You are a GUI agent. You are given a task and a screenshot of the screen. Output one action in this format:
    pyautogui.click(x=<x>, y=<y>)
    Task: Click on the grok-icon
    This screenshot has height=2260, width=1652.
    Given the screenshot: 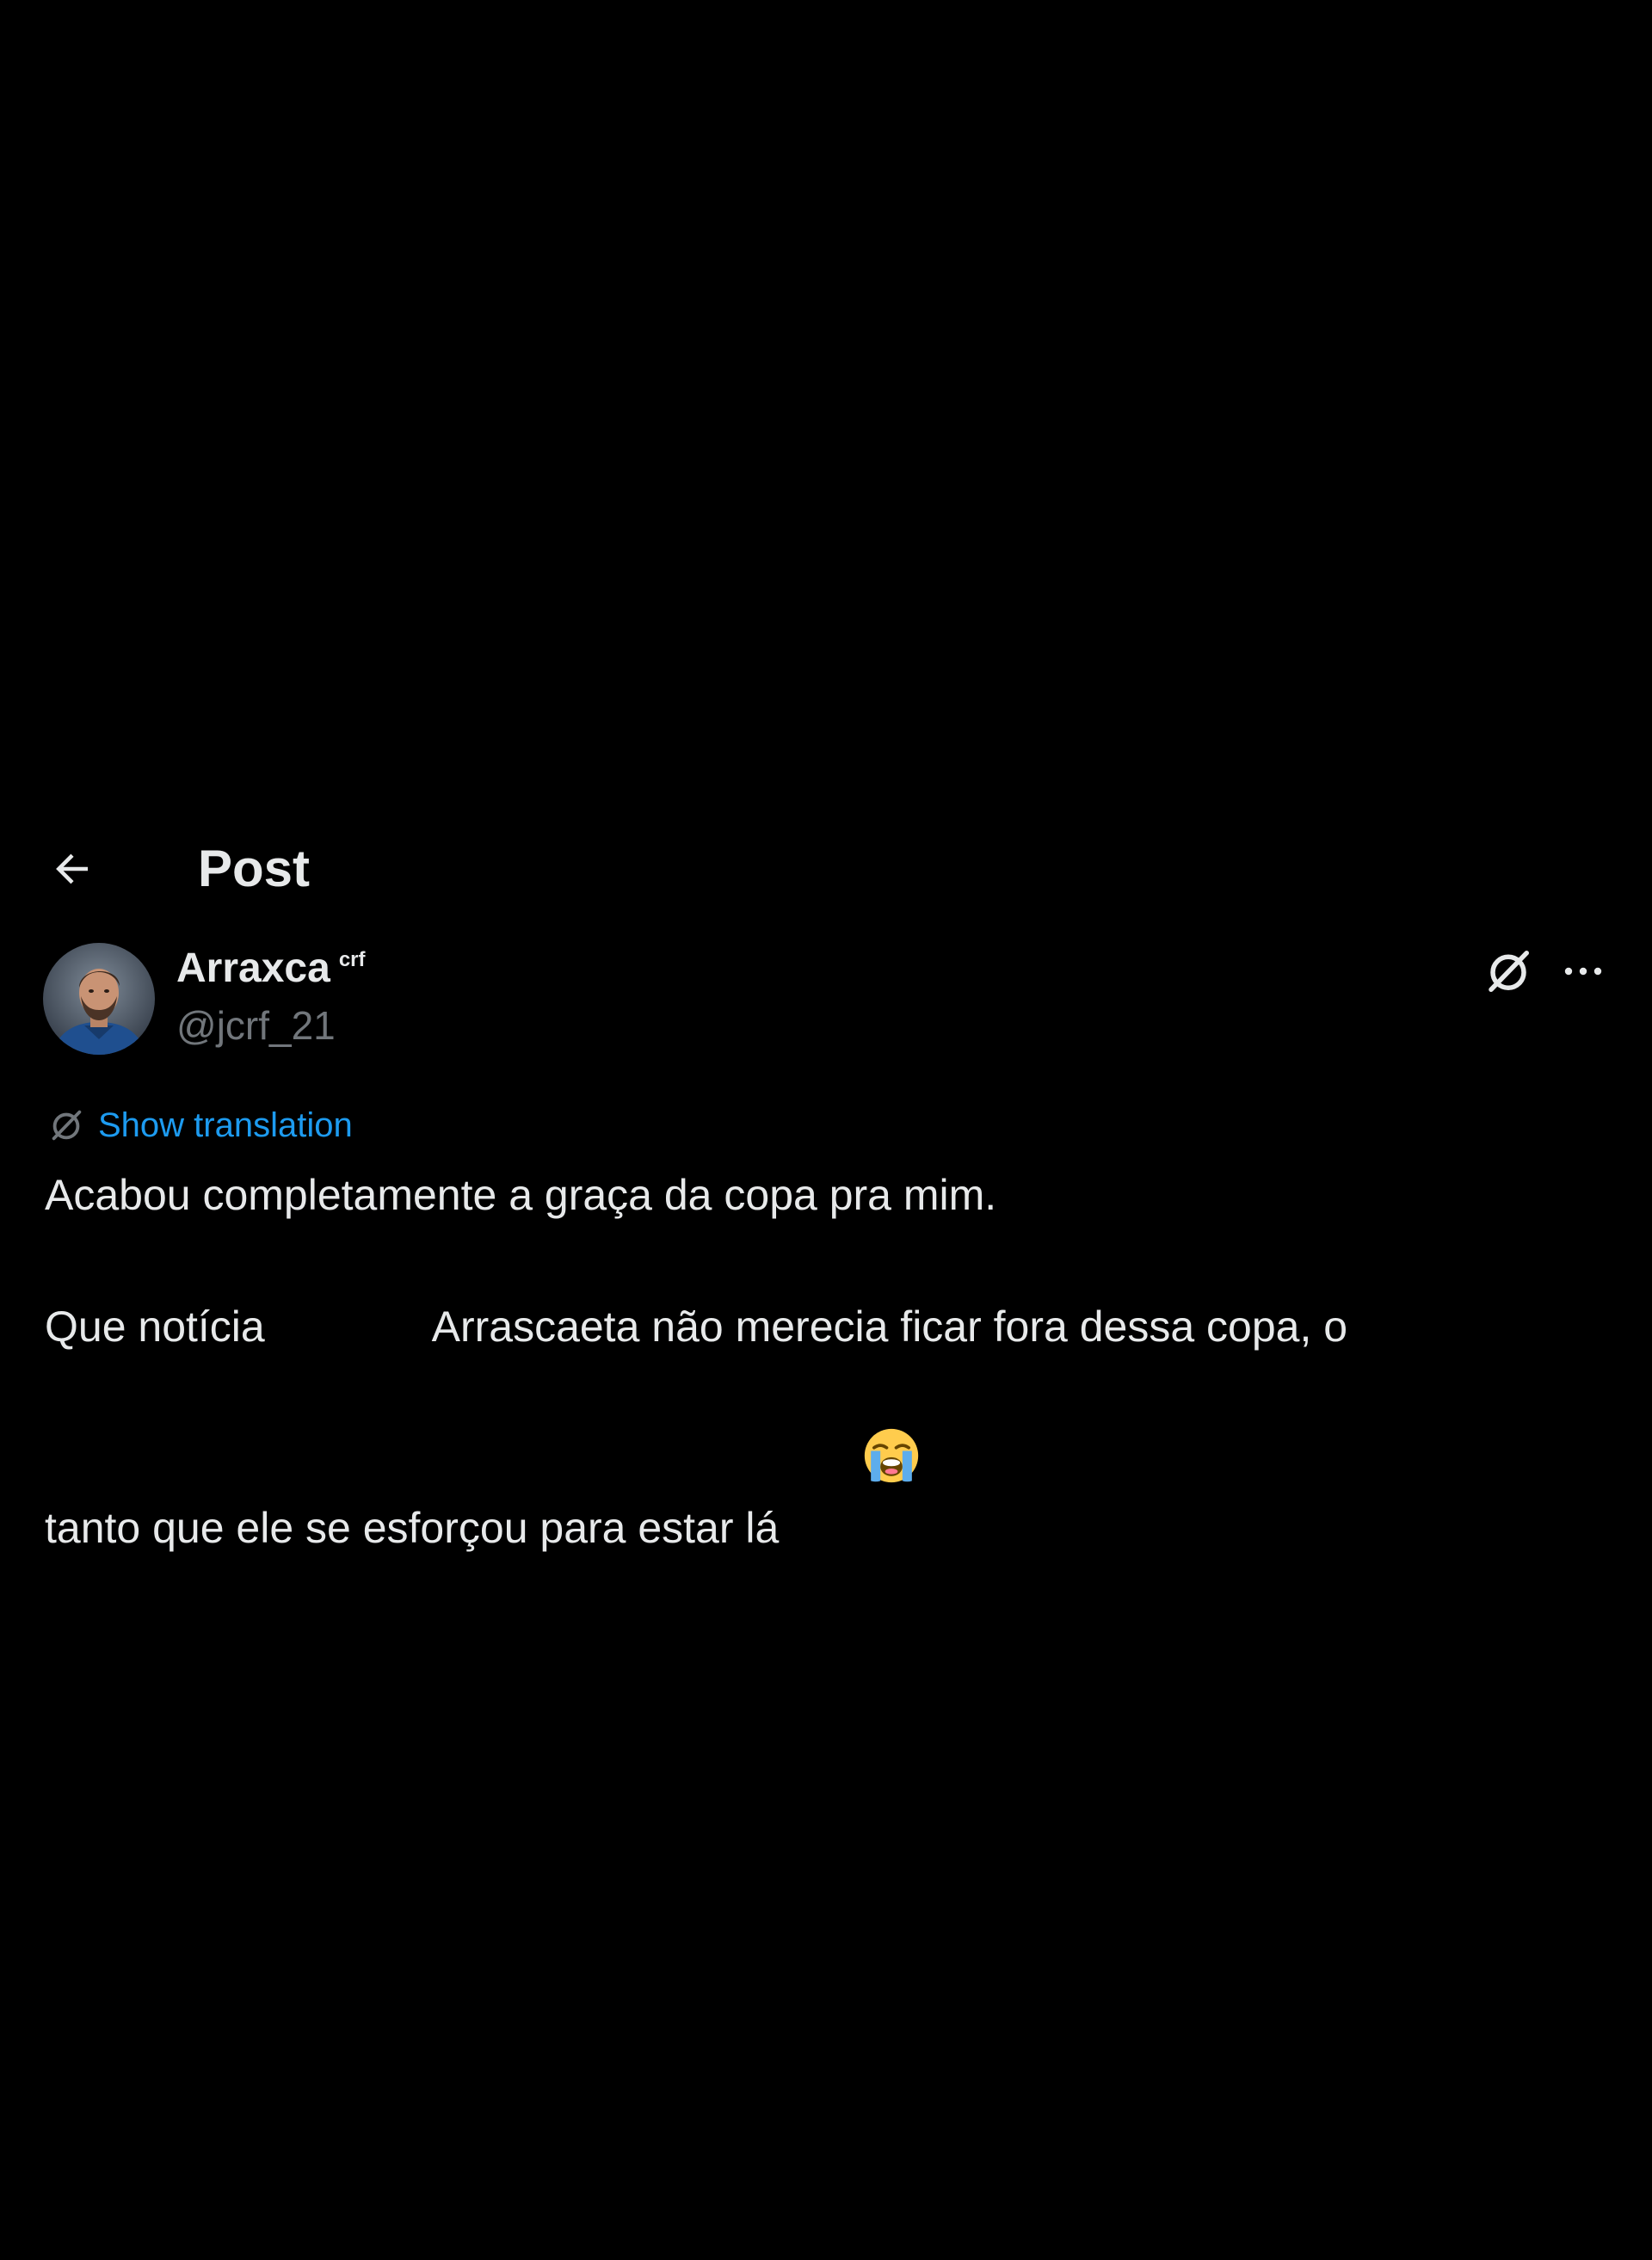 What is the action you would take?
    pyautogui.click(x=1509, y=971)
    